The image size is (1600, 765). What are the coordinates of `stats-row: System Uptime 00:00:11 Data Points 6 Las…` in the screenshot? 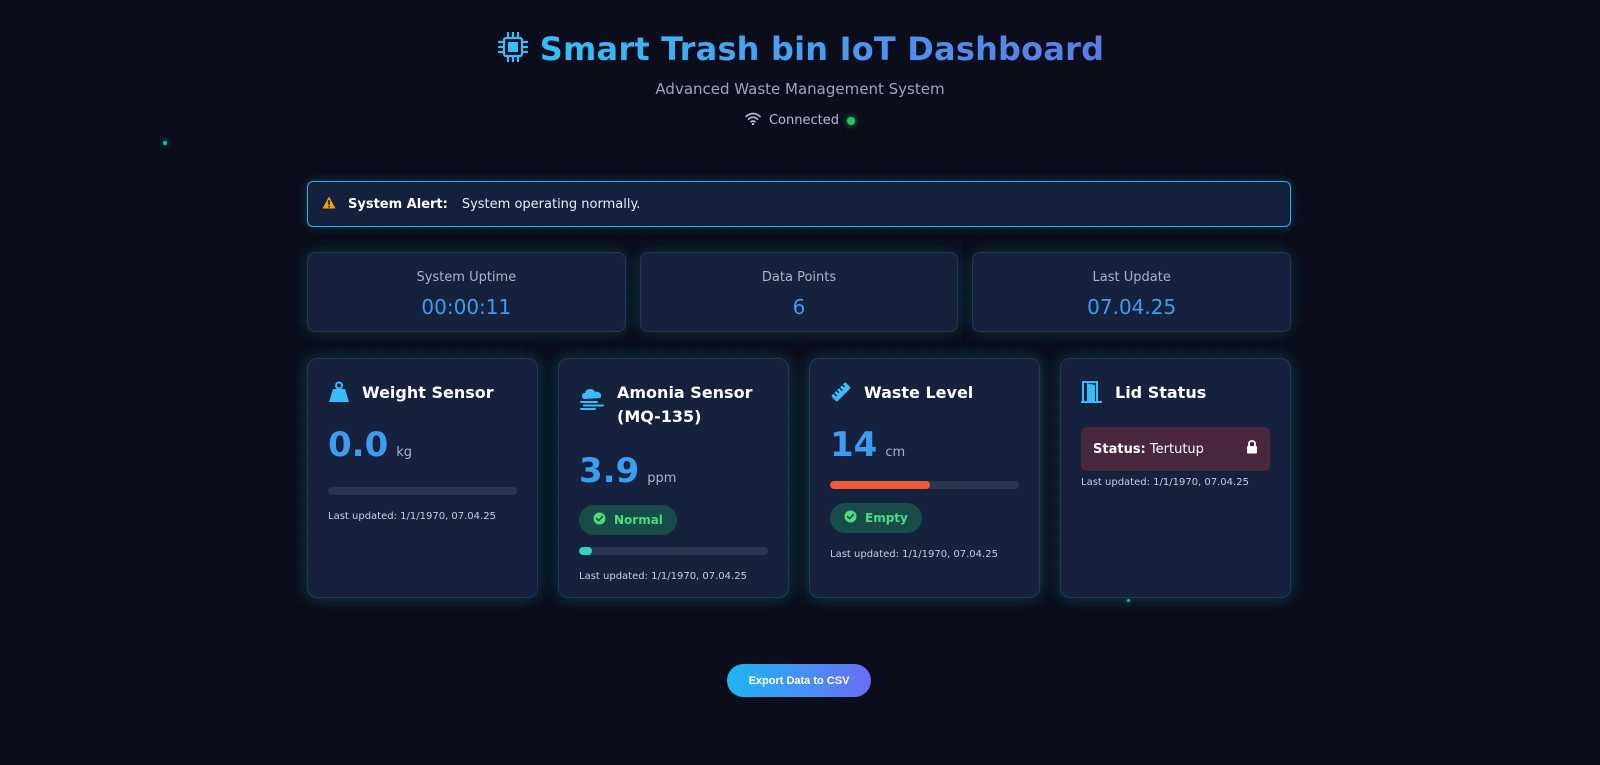 It's located at (799, 292).